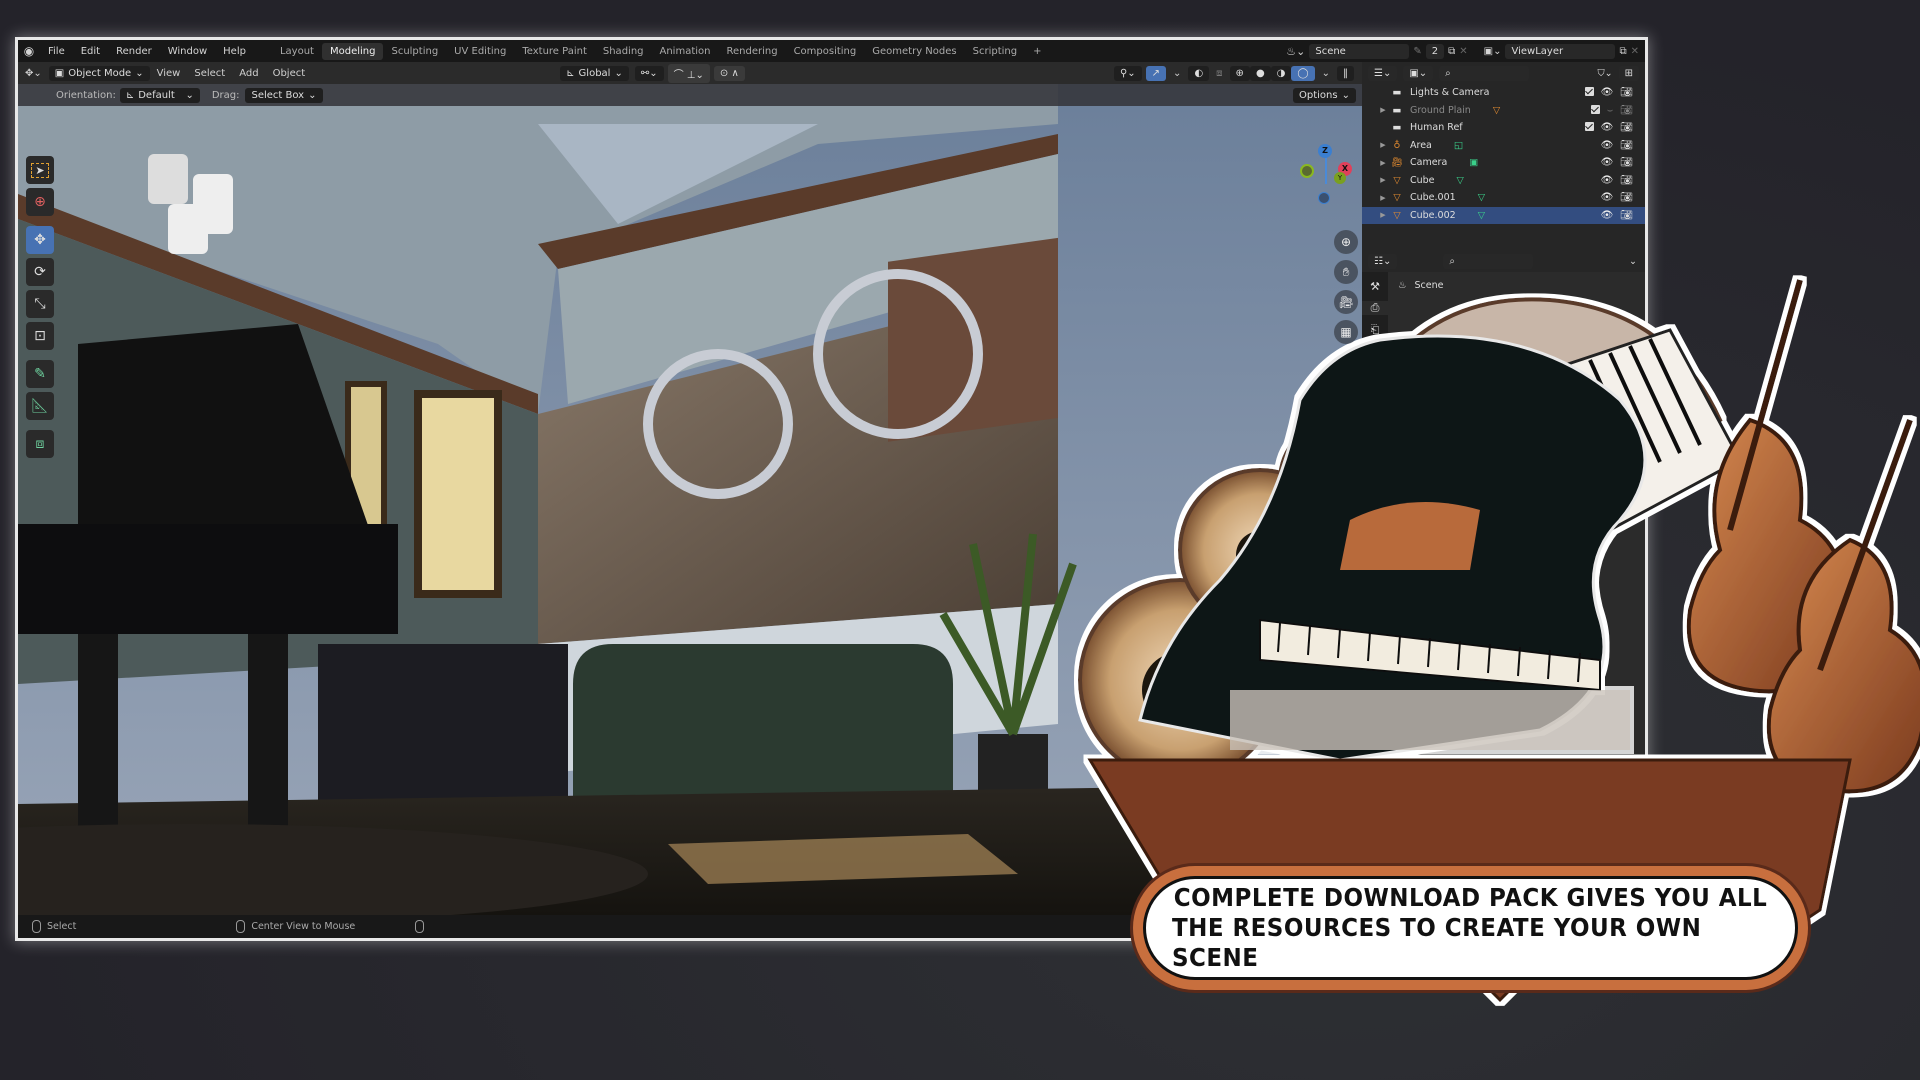  What do you see at coordinates (594, 73) in the screenshot?
I see `transform-orientation-dropdown: ⊾ Global ⌄` at bounding box center [594, 73].